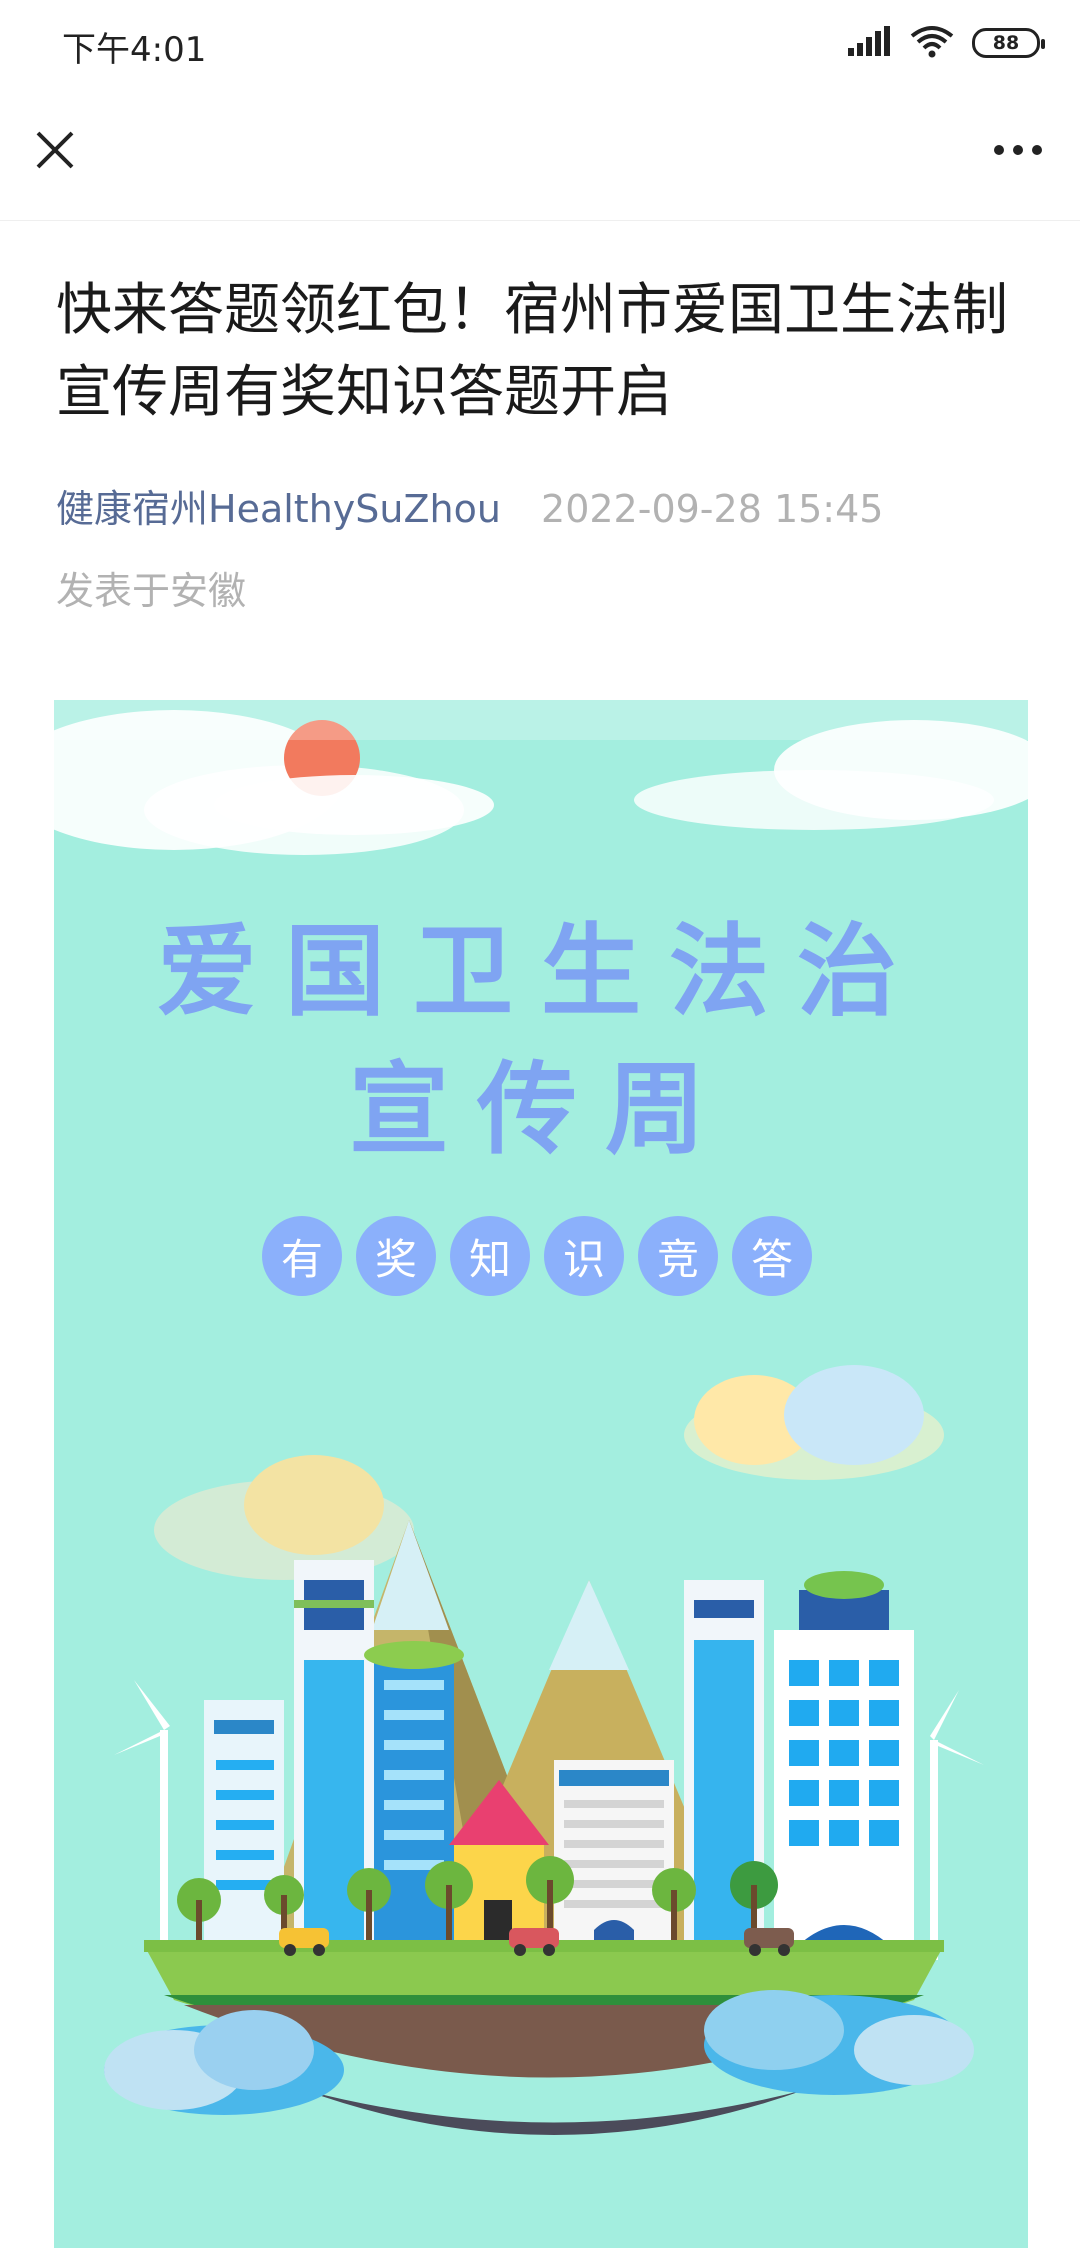 The height and width of the screenshot is (2248, 1080). I want to click on poster-chip-row: 有 奖 知 识 竞 答, so click(537, 1256).